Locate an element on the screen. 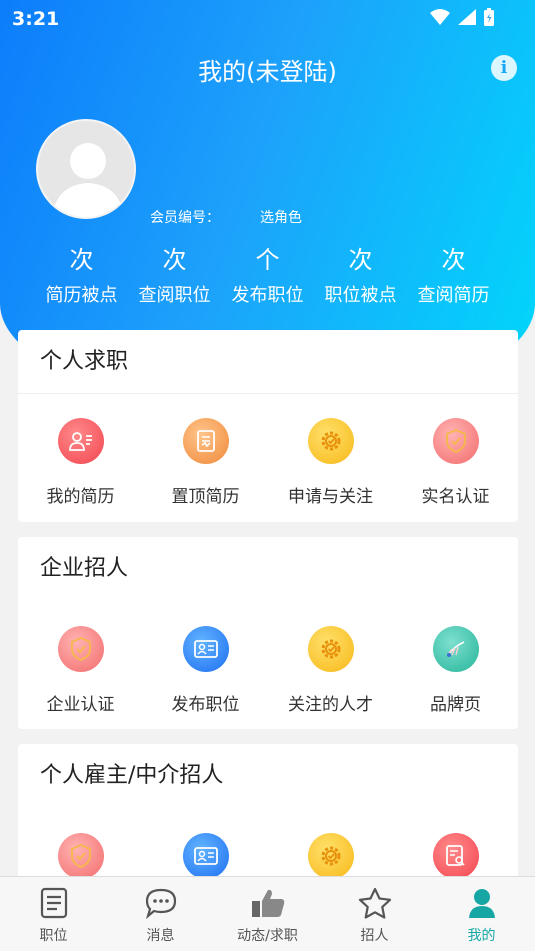 This screenshot has width=535, height=951. battery-icon is located at coordinates (489, 17).